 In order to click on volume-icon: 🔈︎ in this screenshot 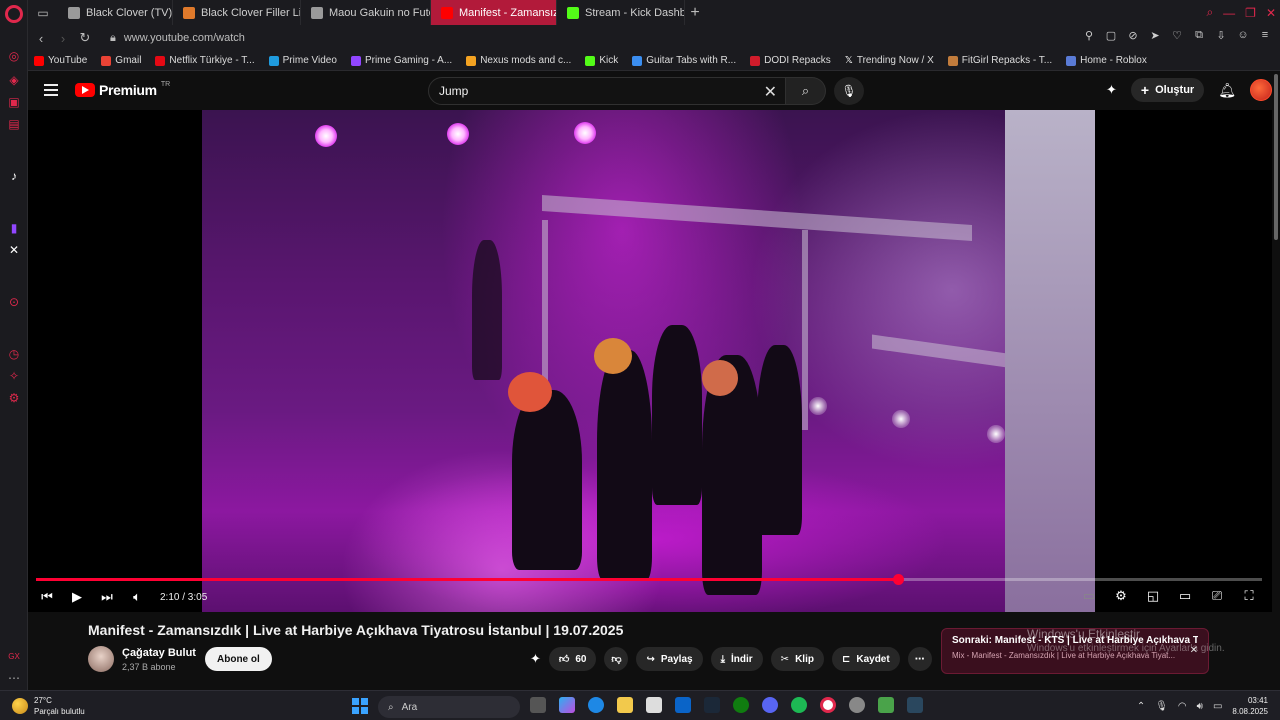, I will do `click(137, 597)`.